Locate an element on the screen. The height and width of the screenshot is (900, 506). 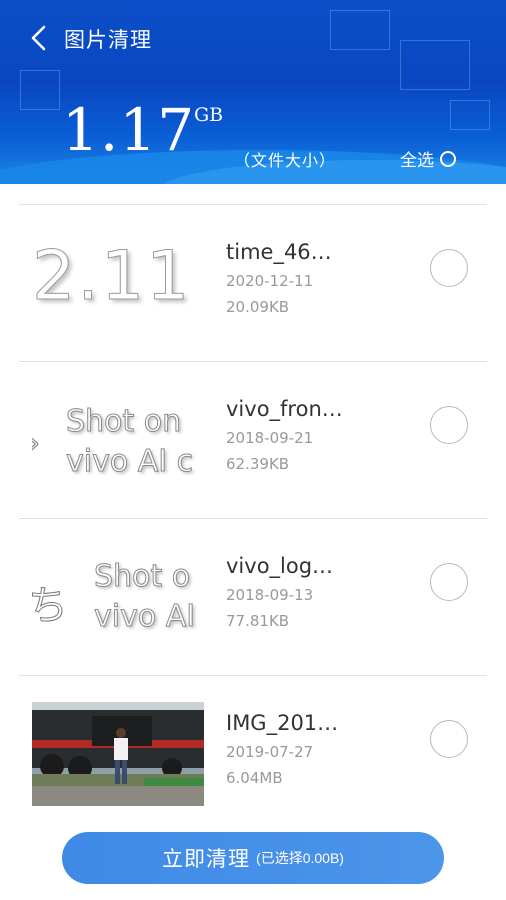
file-size: 20.09KB is located at coordinates (258, 307).